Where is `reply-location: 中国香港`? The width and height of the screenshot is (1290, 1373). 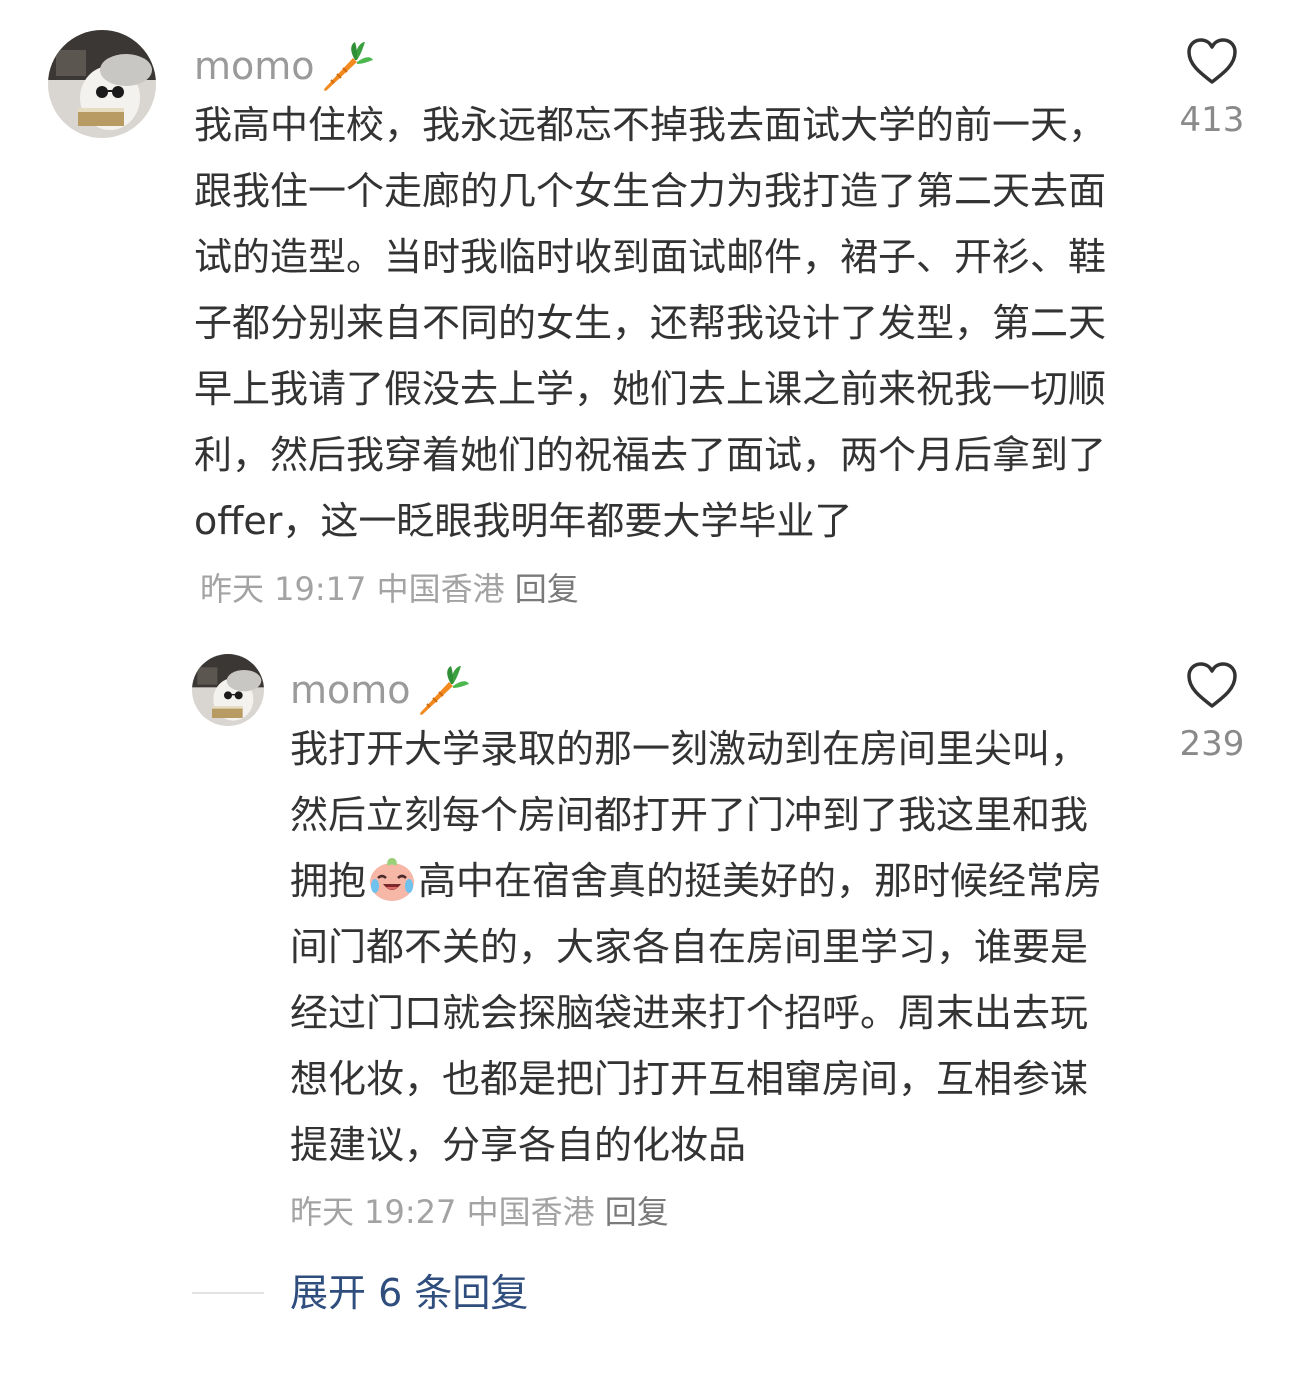 reply-location: 中国香港 is located at coordinates (530, 1212).